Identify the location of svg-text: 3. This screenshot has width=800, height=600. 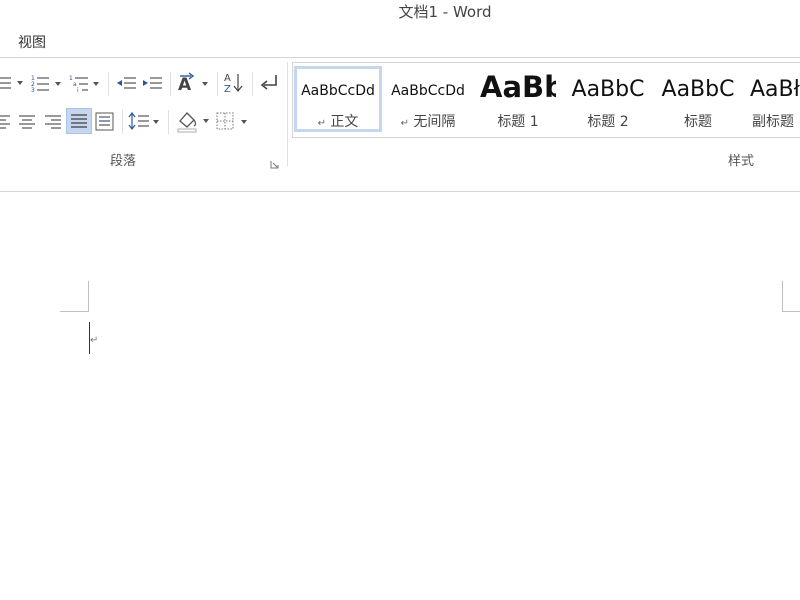
(33, 90).